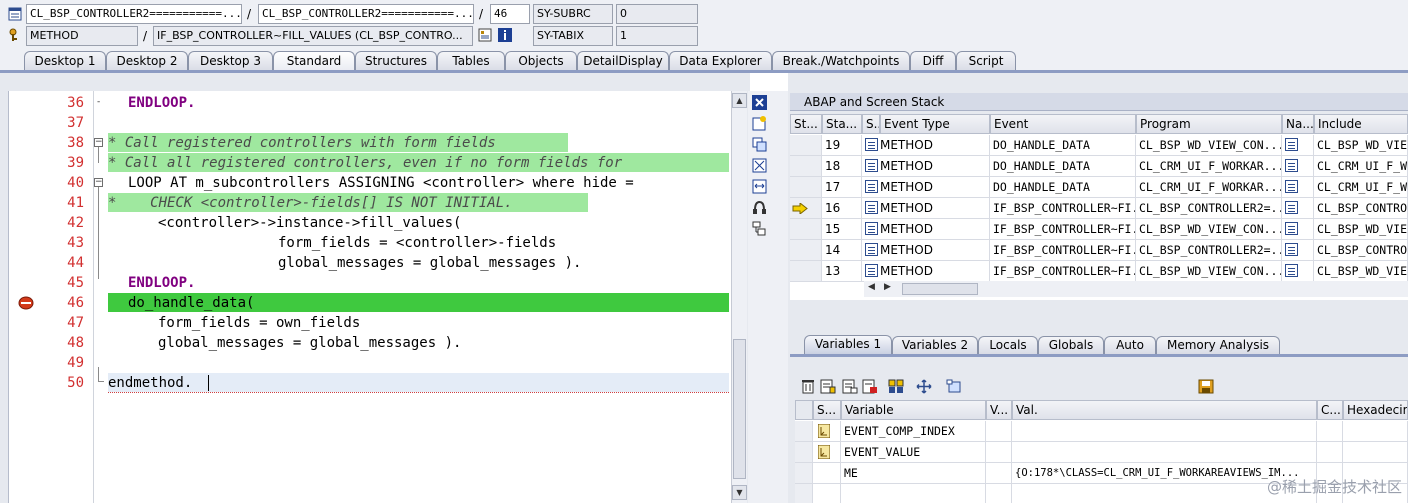 This screenshot has height=503, width=1408. I want to click on breakpoint-icon, so click(26, 303).